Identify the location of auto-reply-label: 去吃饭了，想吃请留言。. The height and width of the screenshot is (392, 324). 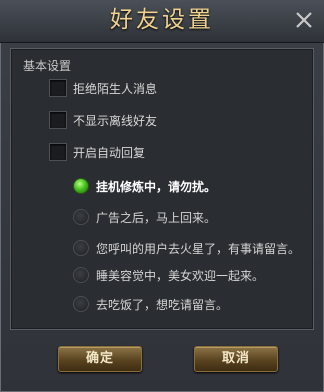
(162, 304).